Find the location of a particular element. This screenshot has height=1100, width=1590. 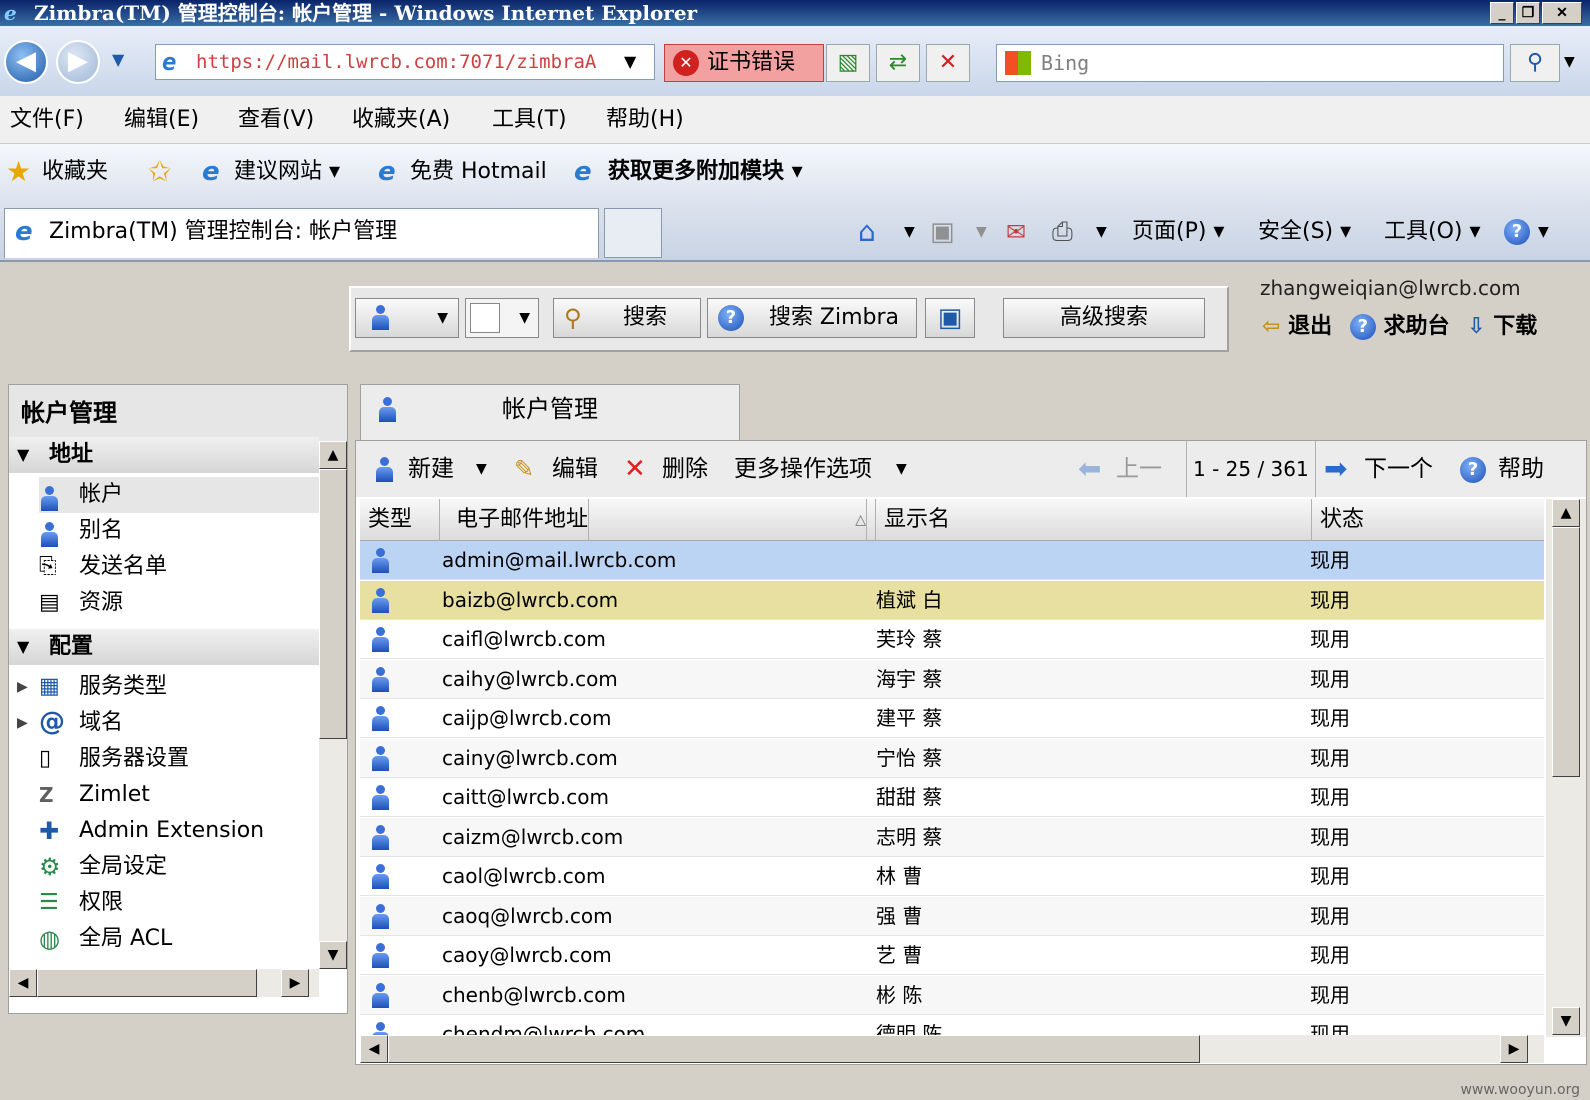

certificate-error-button: ✕ 证书错误 is located at coordinates (744, 63).